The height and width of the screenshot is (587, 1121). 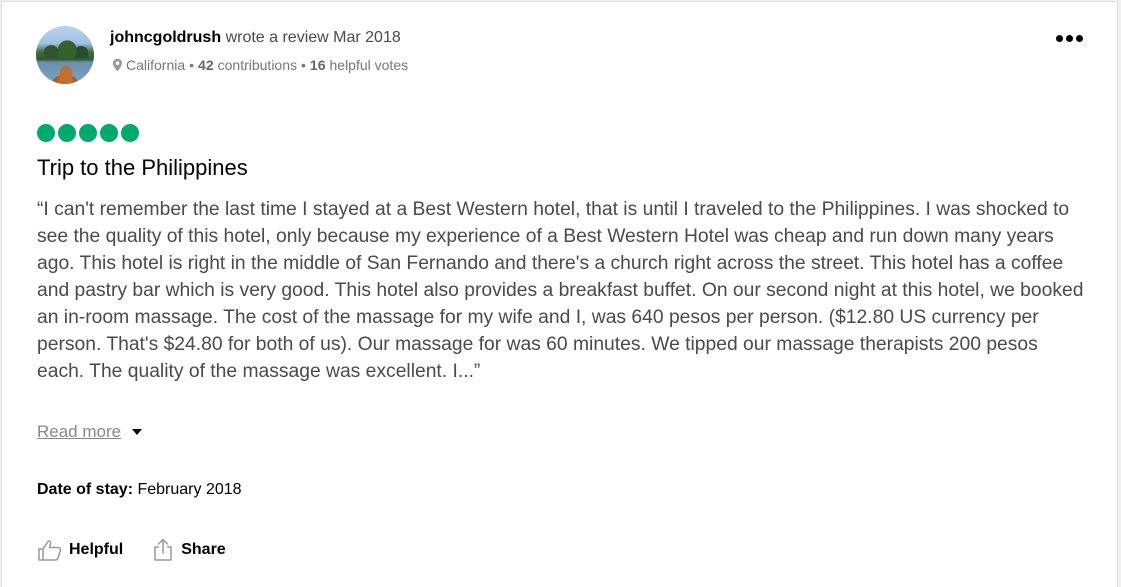 I want to click on avatar-boat, so click(x=66, y=75).